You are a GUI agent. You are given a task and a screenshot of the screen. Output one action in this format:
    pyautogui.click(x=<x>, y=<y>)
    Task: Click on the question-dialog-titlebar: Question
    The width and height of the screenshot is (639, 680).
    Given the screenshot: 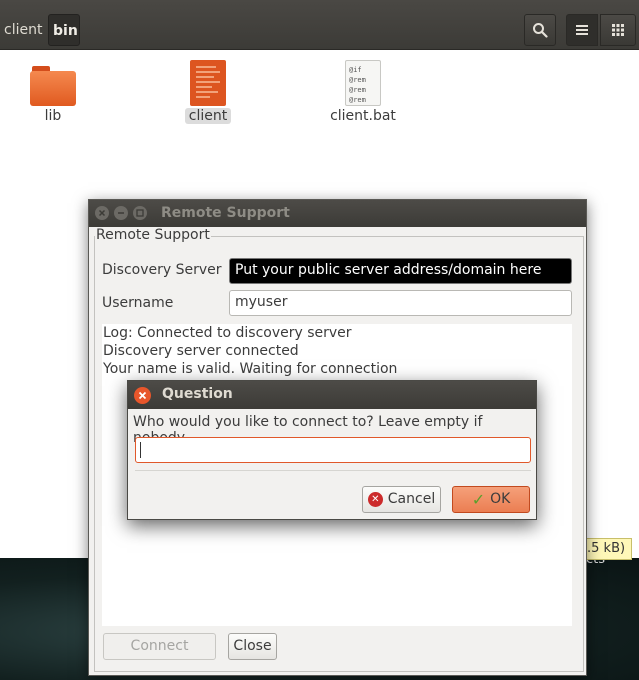 What is the action you would take?
    pyautogui.click(x=332, y=395)
    